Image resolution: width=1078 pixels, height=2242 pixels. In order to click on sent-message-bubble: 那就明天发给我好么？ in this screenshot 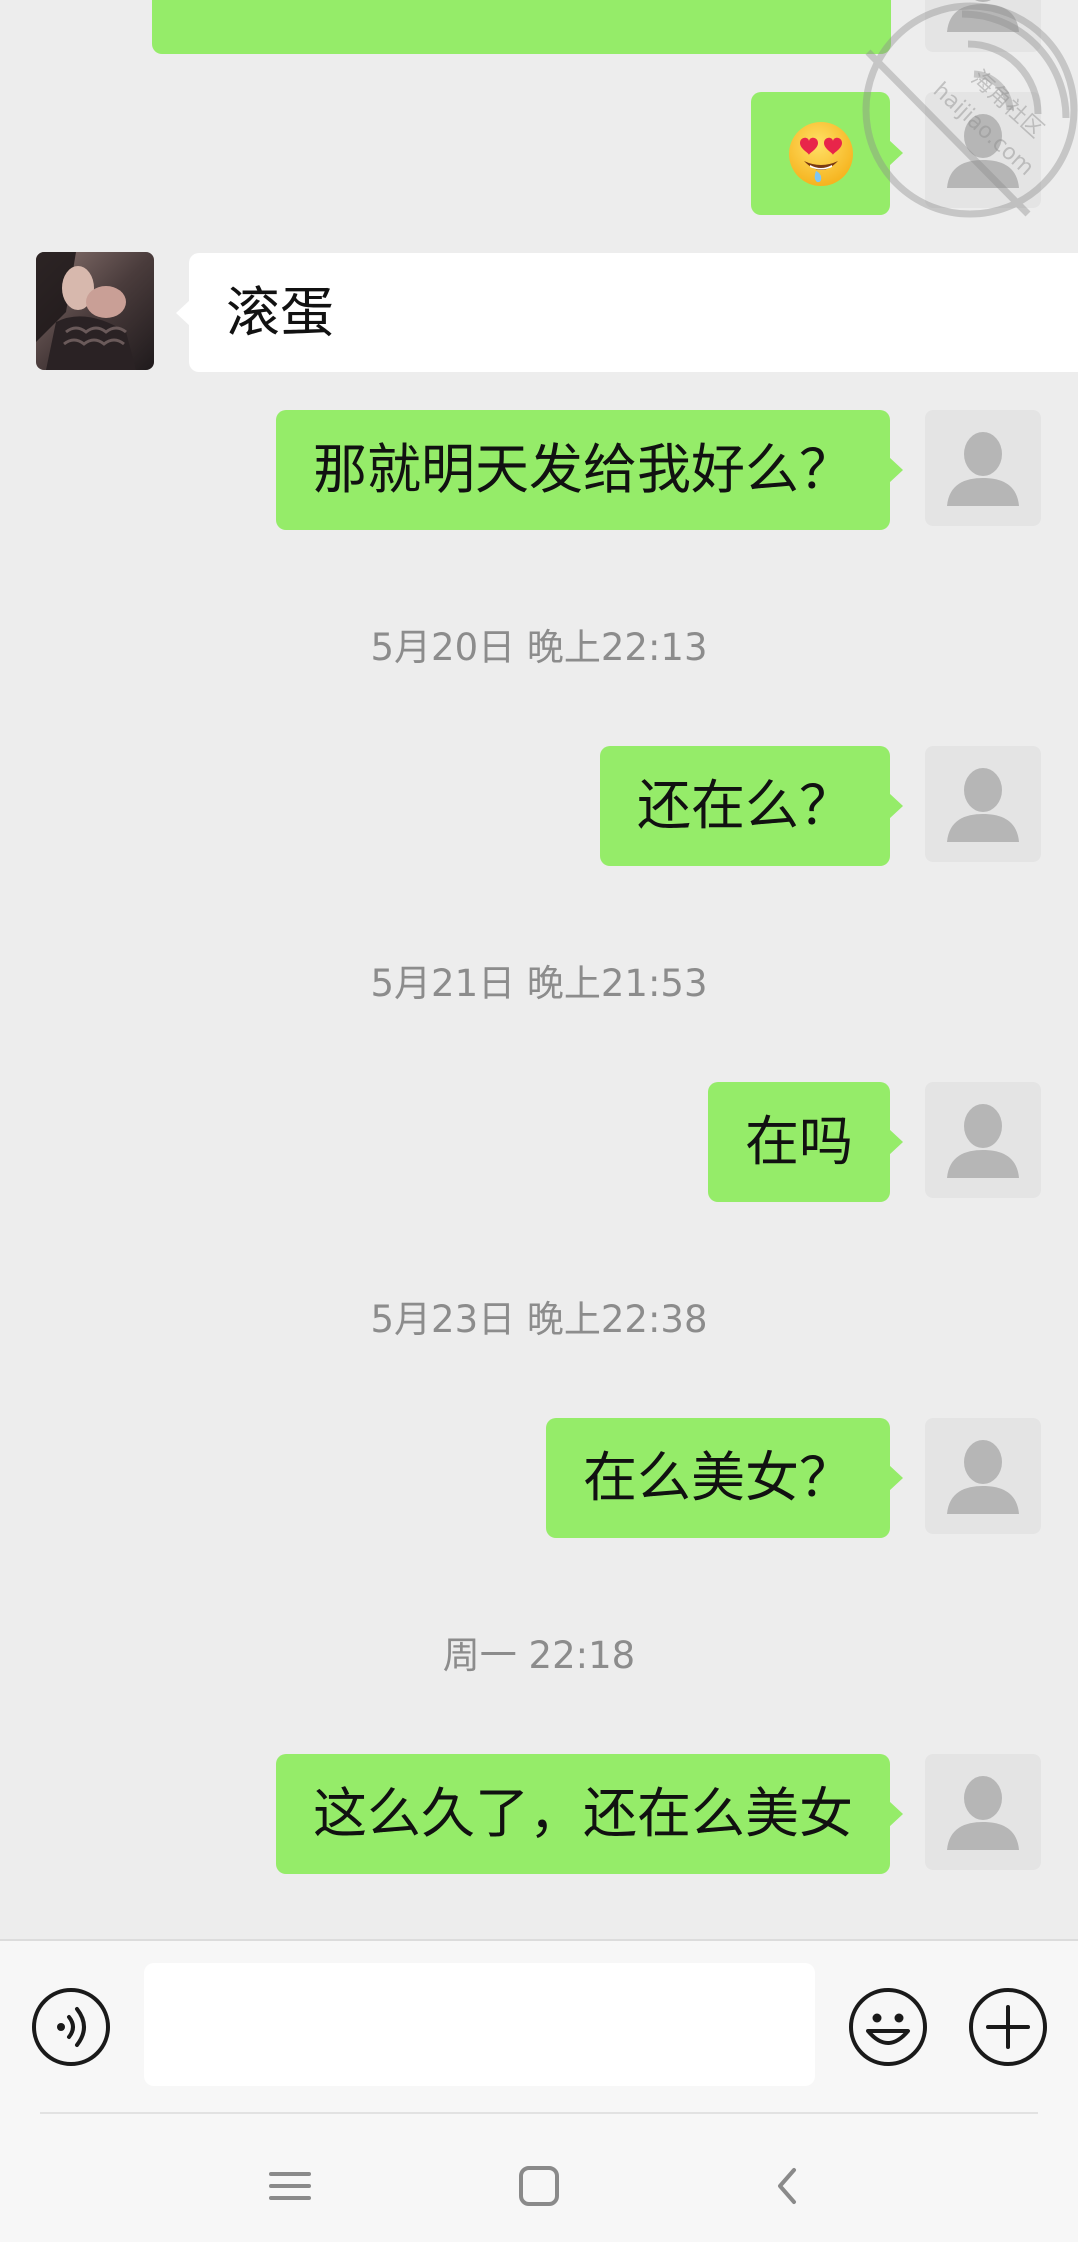, I will do `click(589, 470)`.